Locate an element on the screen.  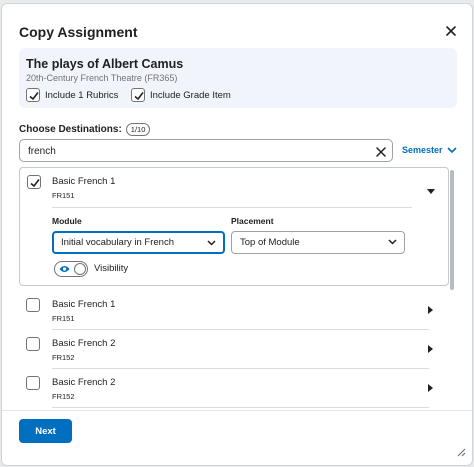
include-rubrics-option: Include 1 Rubrics is located at coordinates (72, 95).